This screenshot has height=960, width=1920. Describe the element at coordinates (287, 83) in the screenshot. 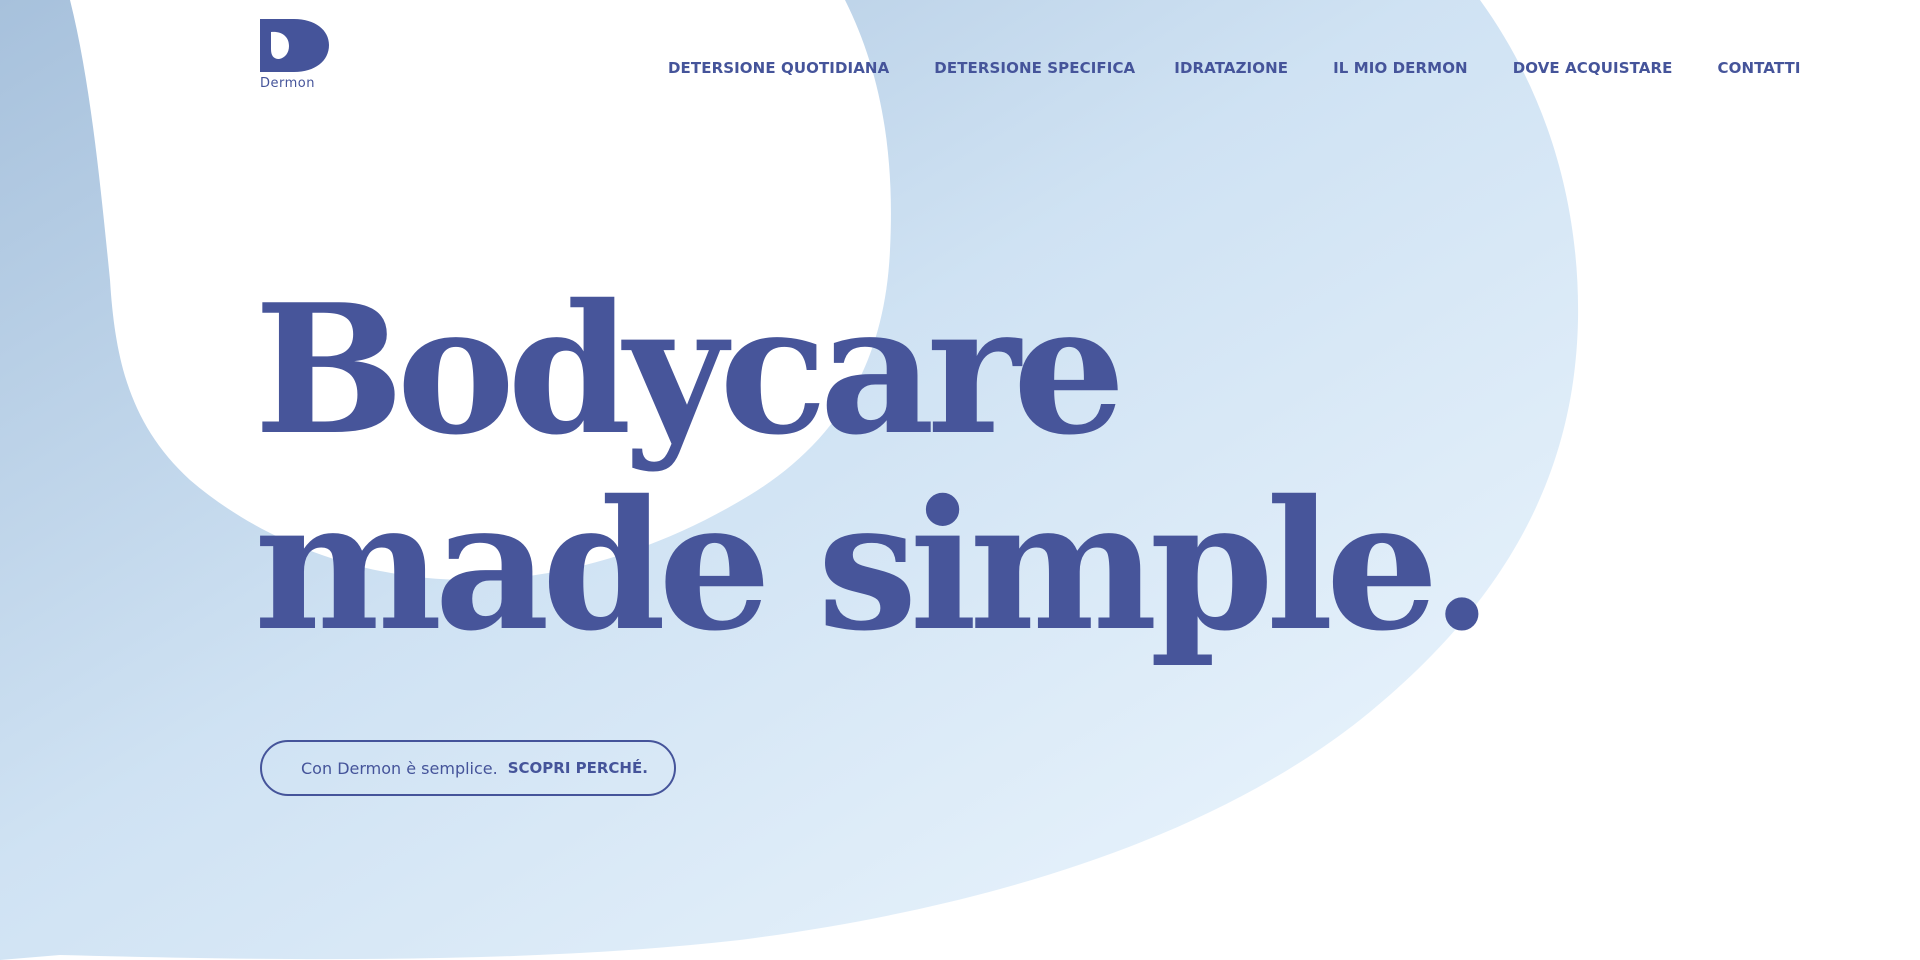

I see `logo-wordmark: Dermon` at that location.